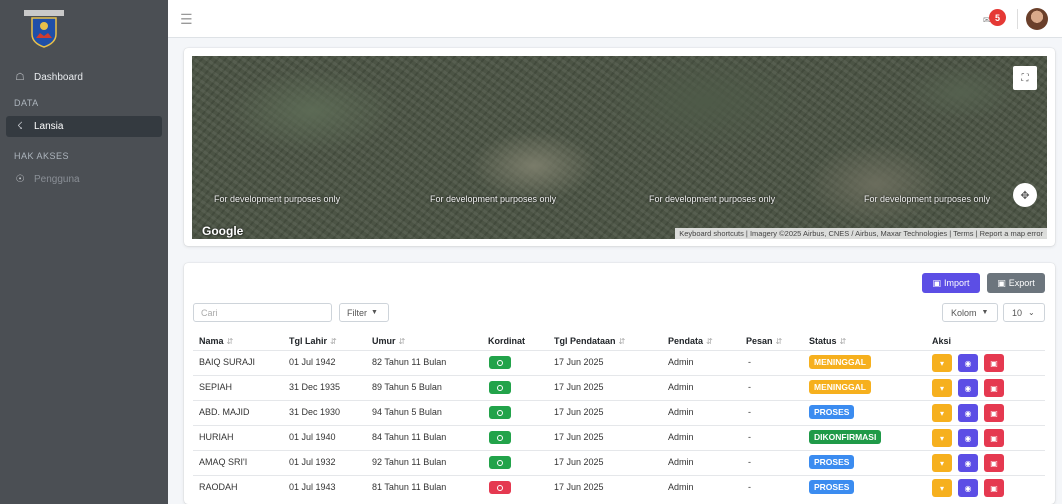 The image size is (1062, 504). Describe the element at coordinates (964, 312) in the screenshot. I see `kolom-label: Kolom` at that location.